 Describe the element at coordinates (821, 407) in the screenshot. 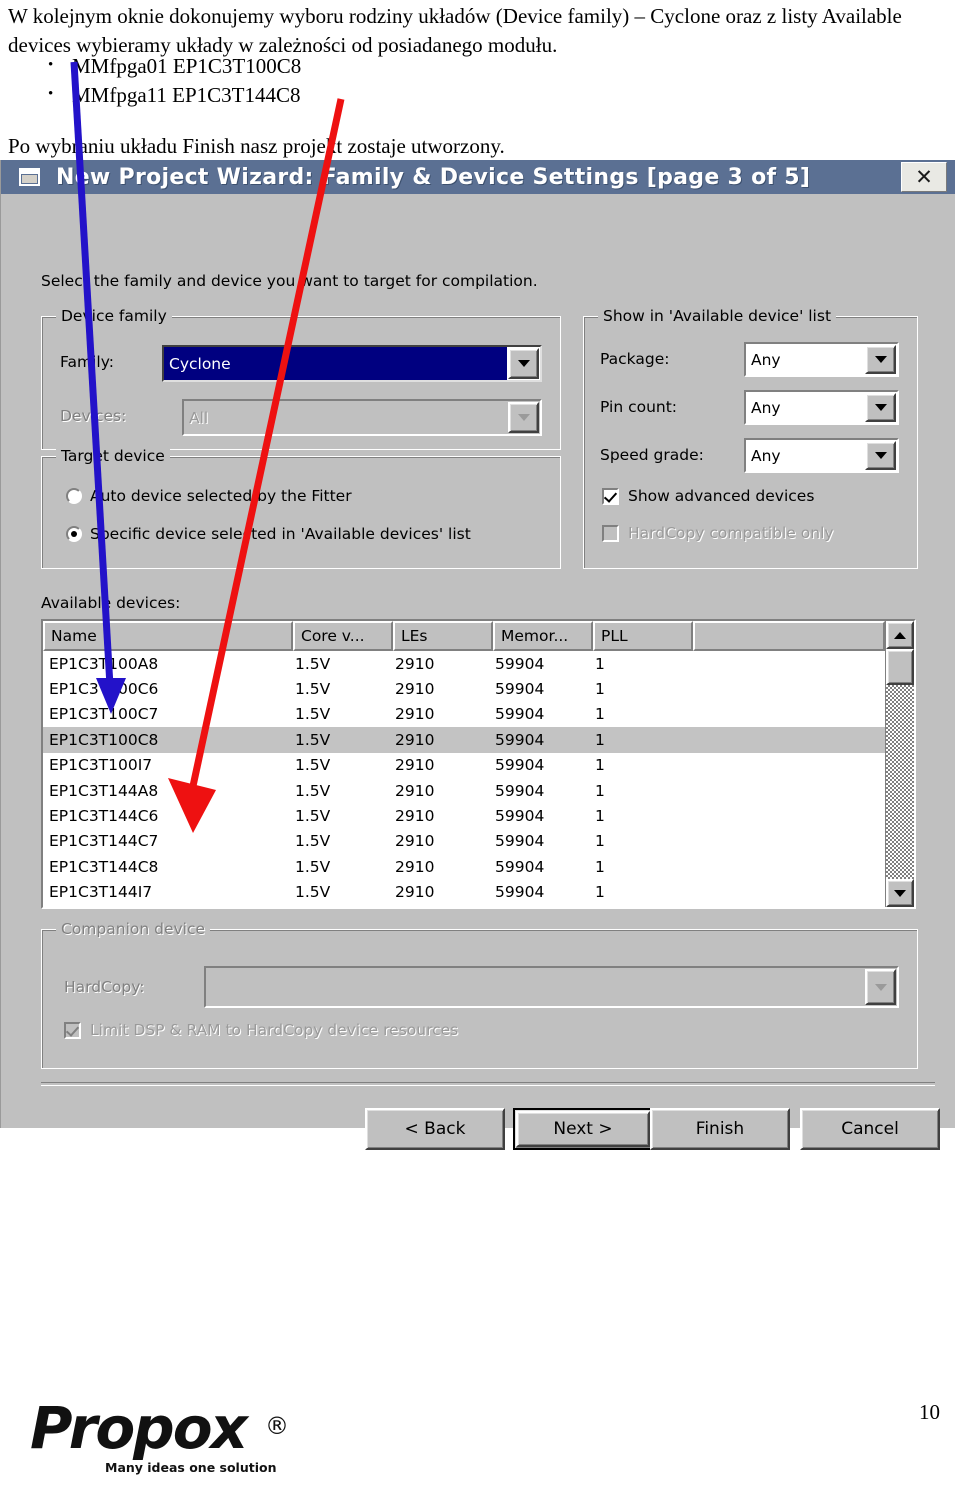

I see `pin-count-combobox: Any` at that location.